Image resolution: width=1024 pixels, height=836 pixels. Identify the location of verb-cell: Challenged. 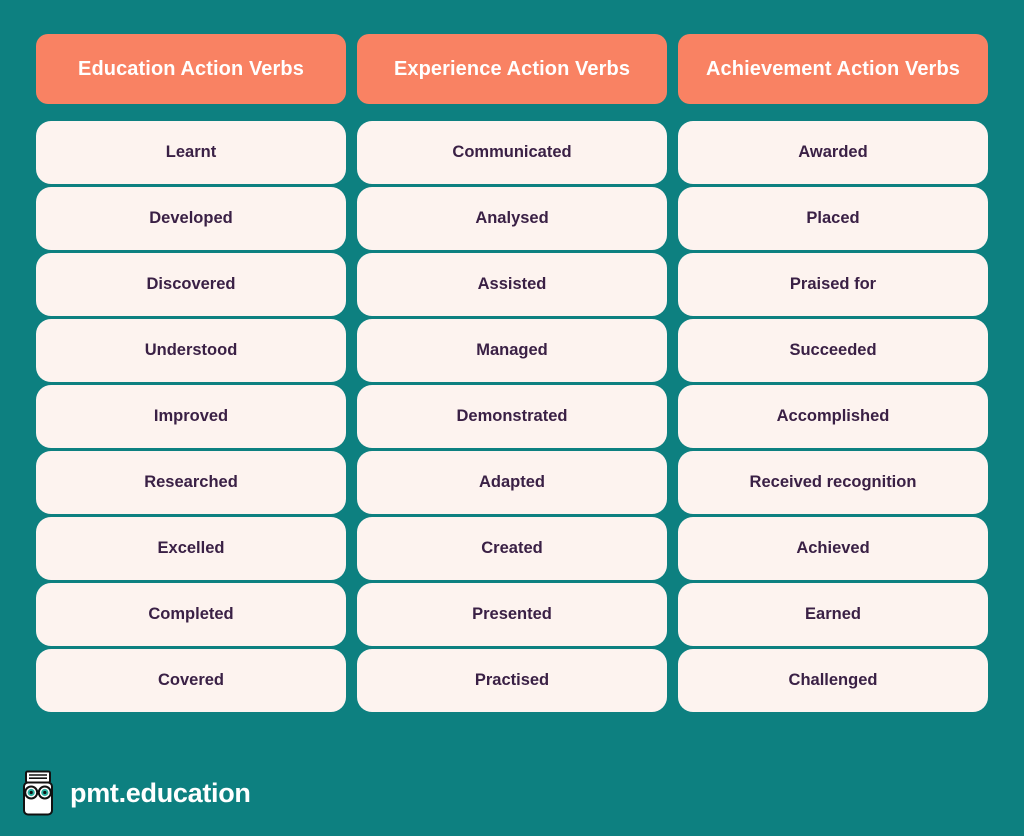
(833, 680).